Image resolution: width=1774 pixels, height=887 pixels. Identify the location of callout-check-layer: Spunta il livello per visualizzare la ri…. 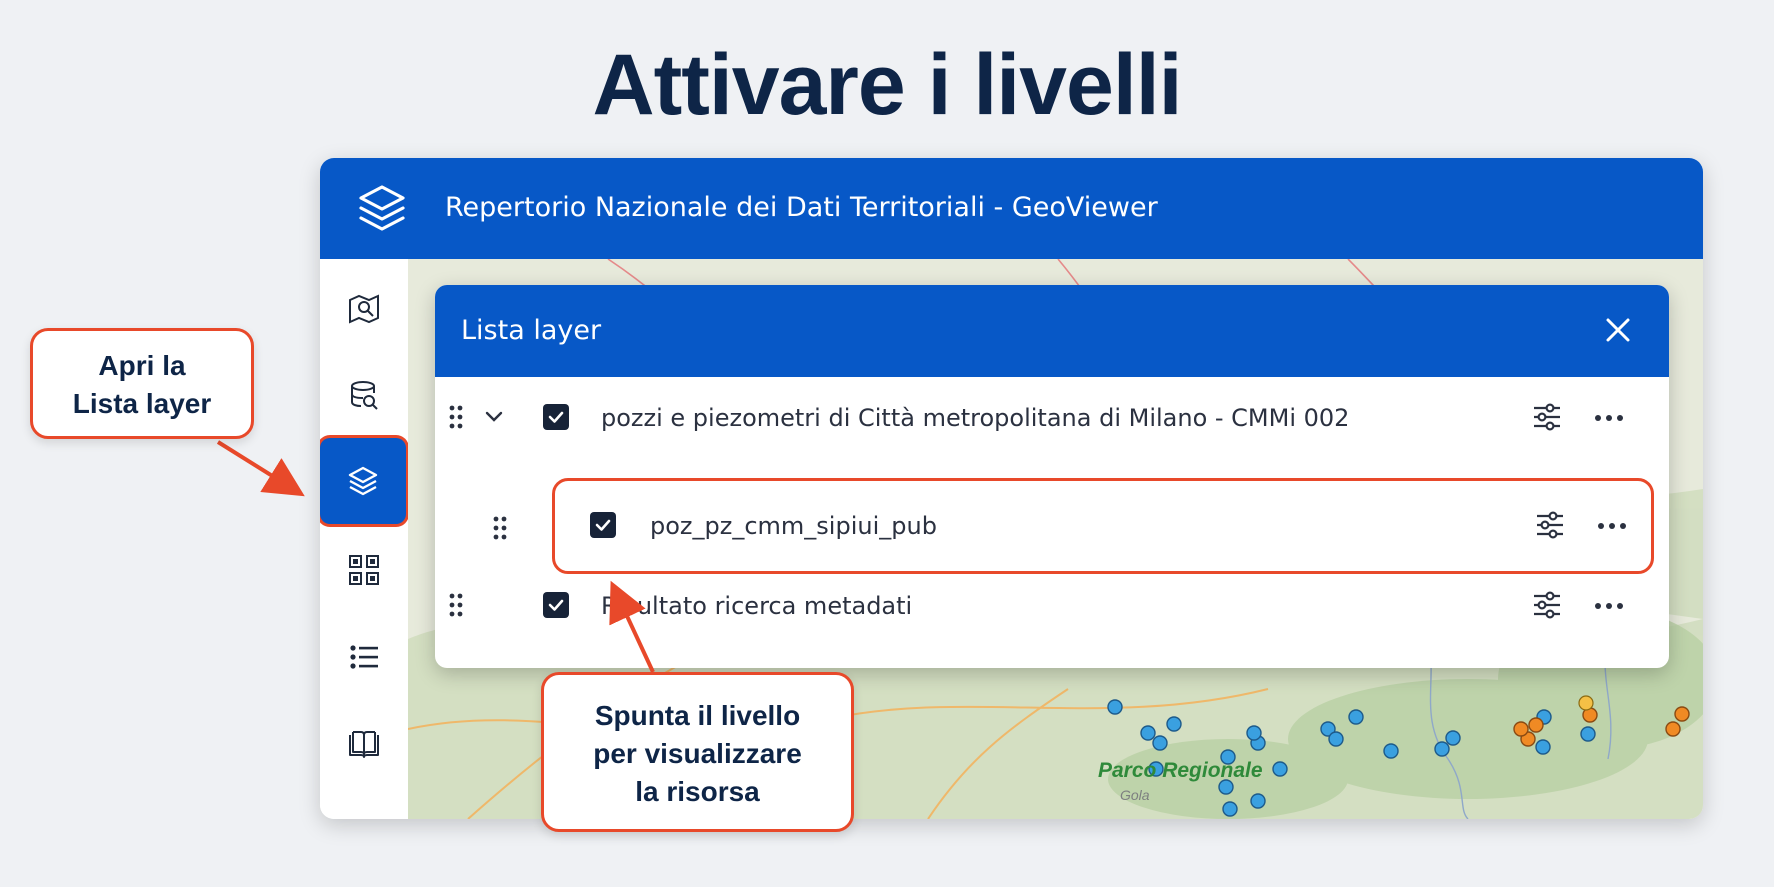
(697, 752).